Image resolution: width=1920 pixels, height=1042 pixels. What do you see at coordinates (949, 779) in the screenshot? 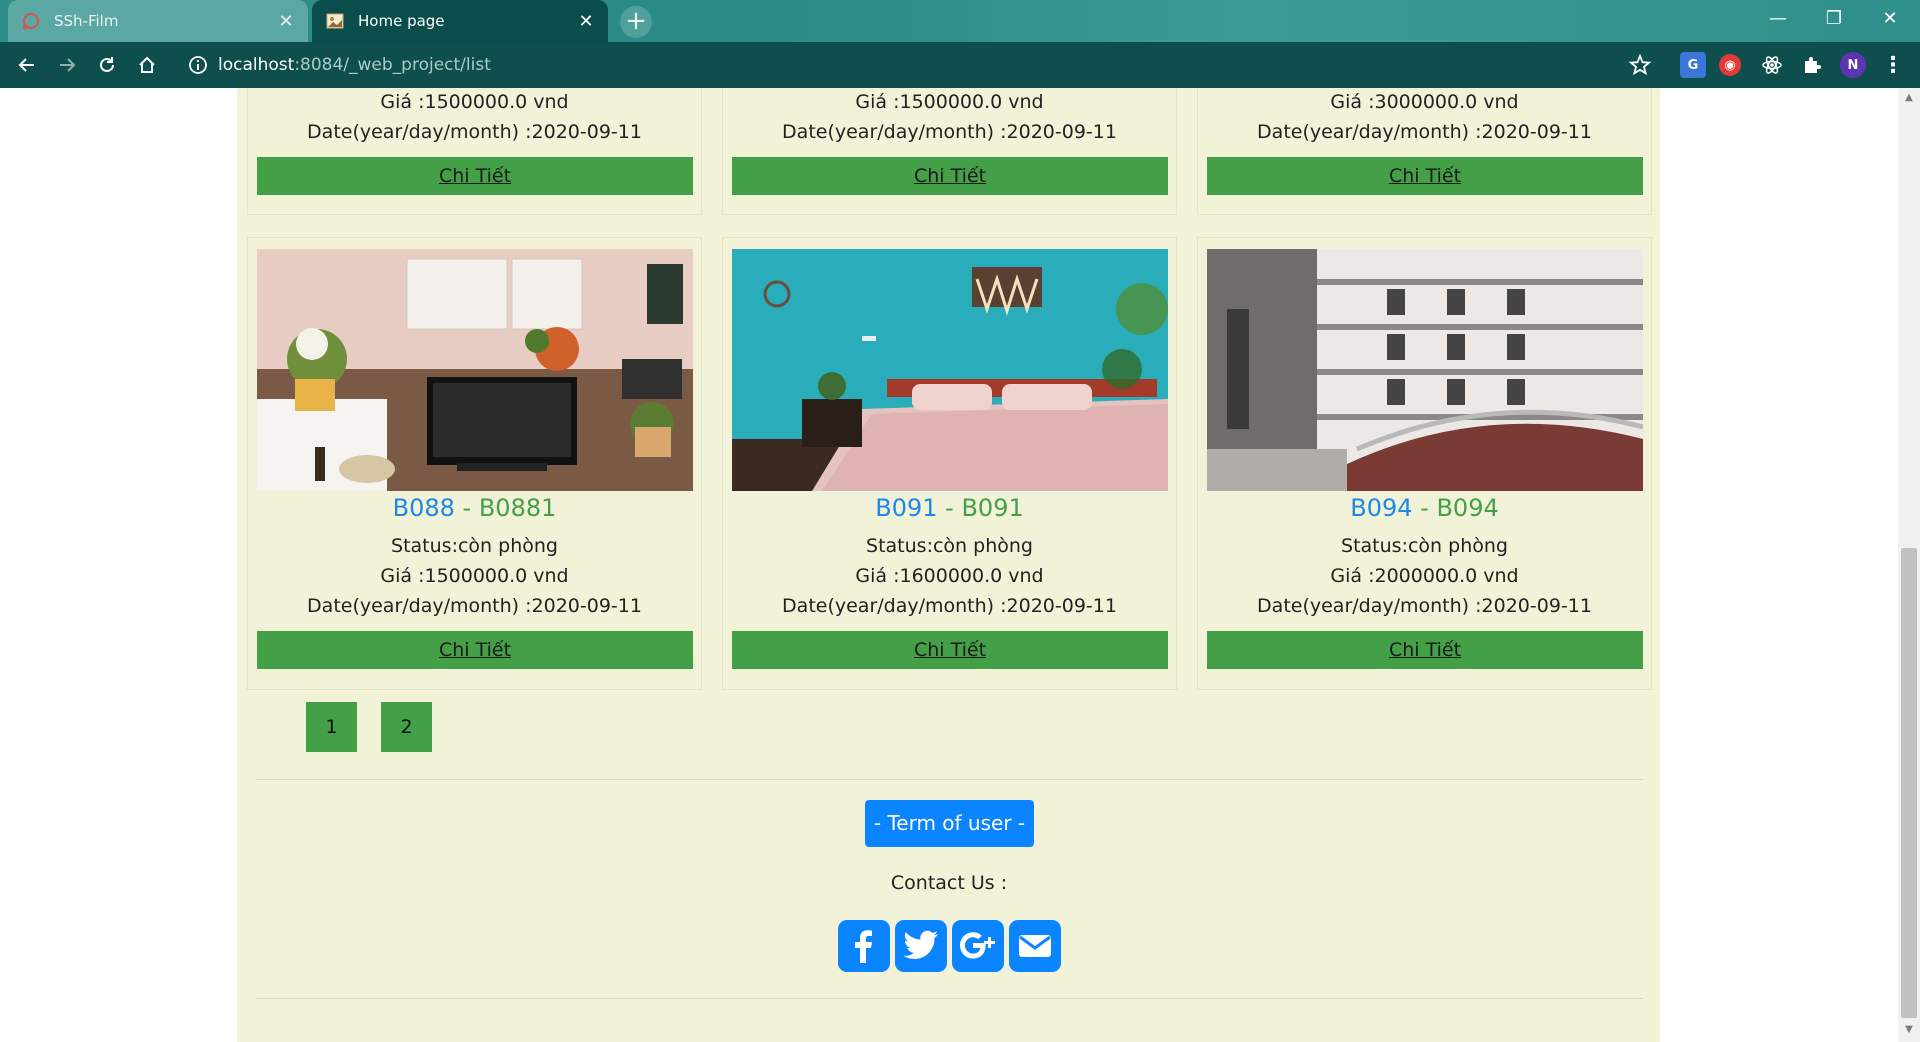
I see `footer-divider` at bounding box center [949, 779].